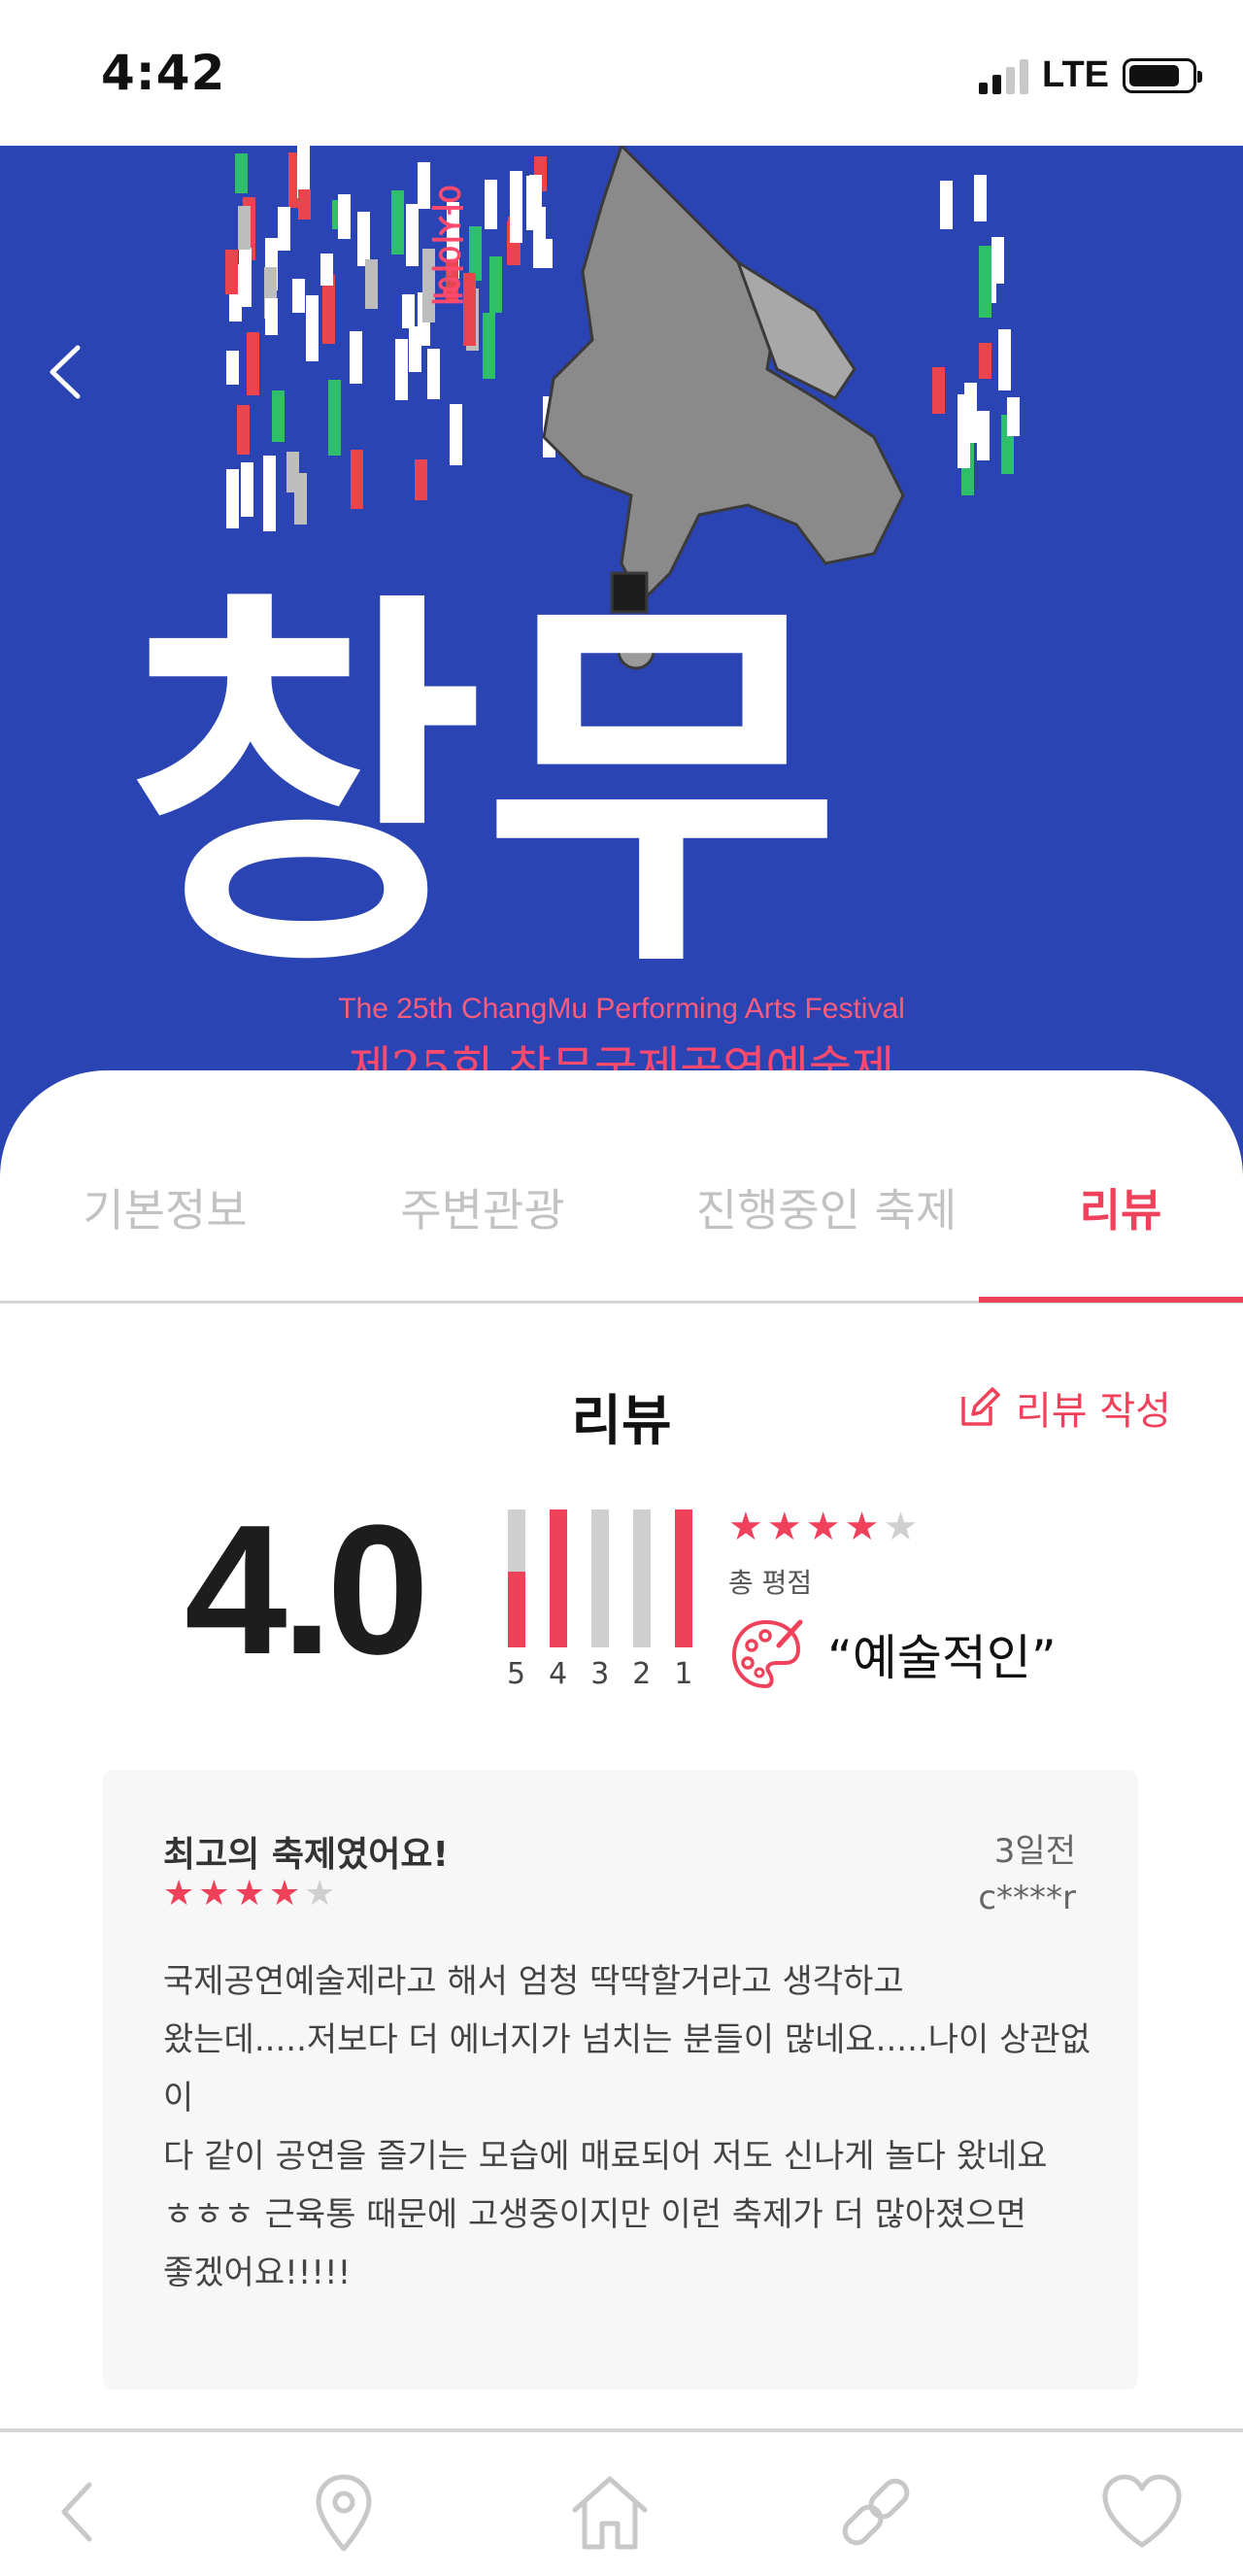  I want to click on nav-home-button, so click(609, 2512).